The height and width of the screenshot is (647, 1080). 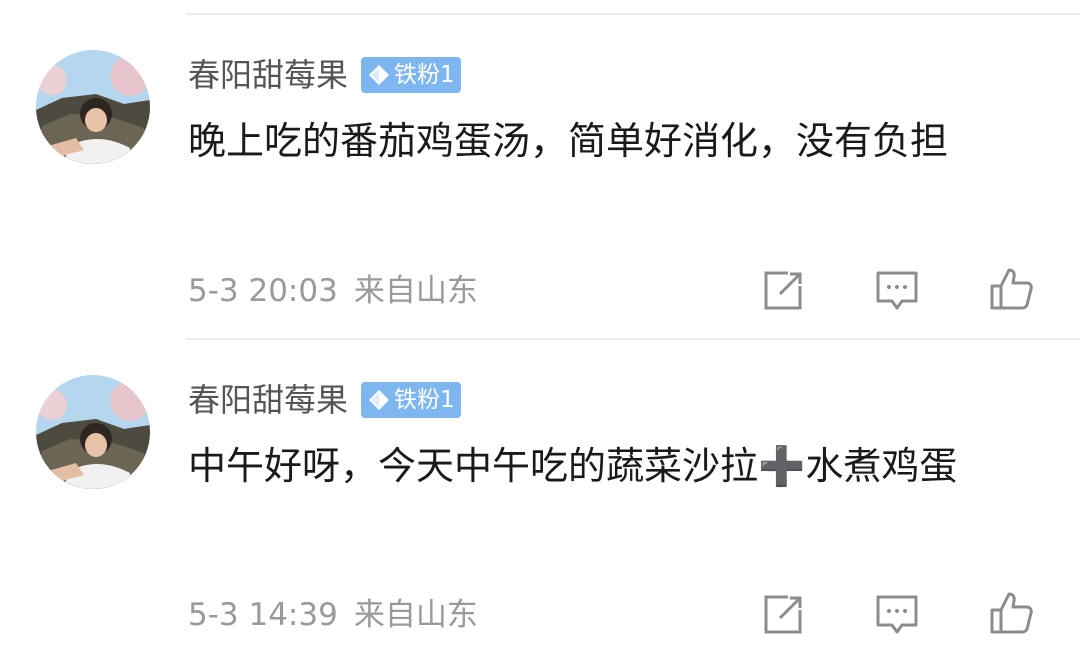 I want to click on timestamp: 5-3 20:03, so click(x=263, y=291).